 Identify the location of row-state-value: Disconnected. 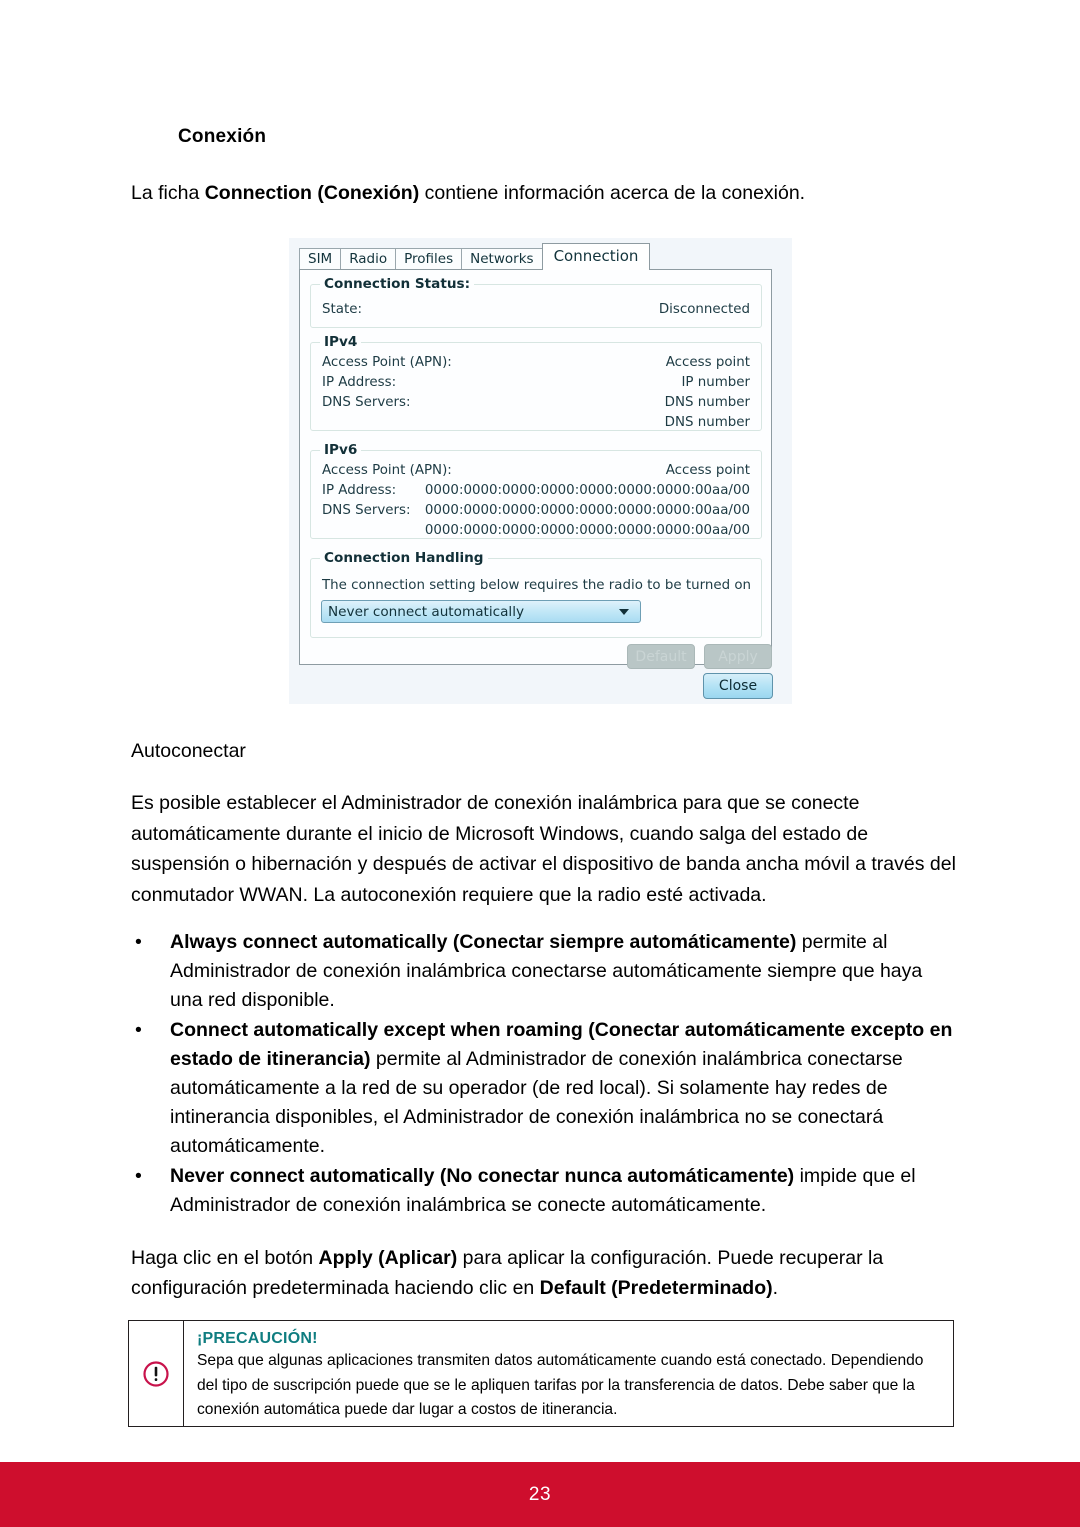
(704, 309).